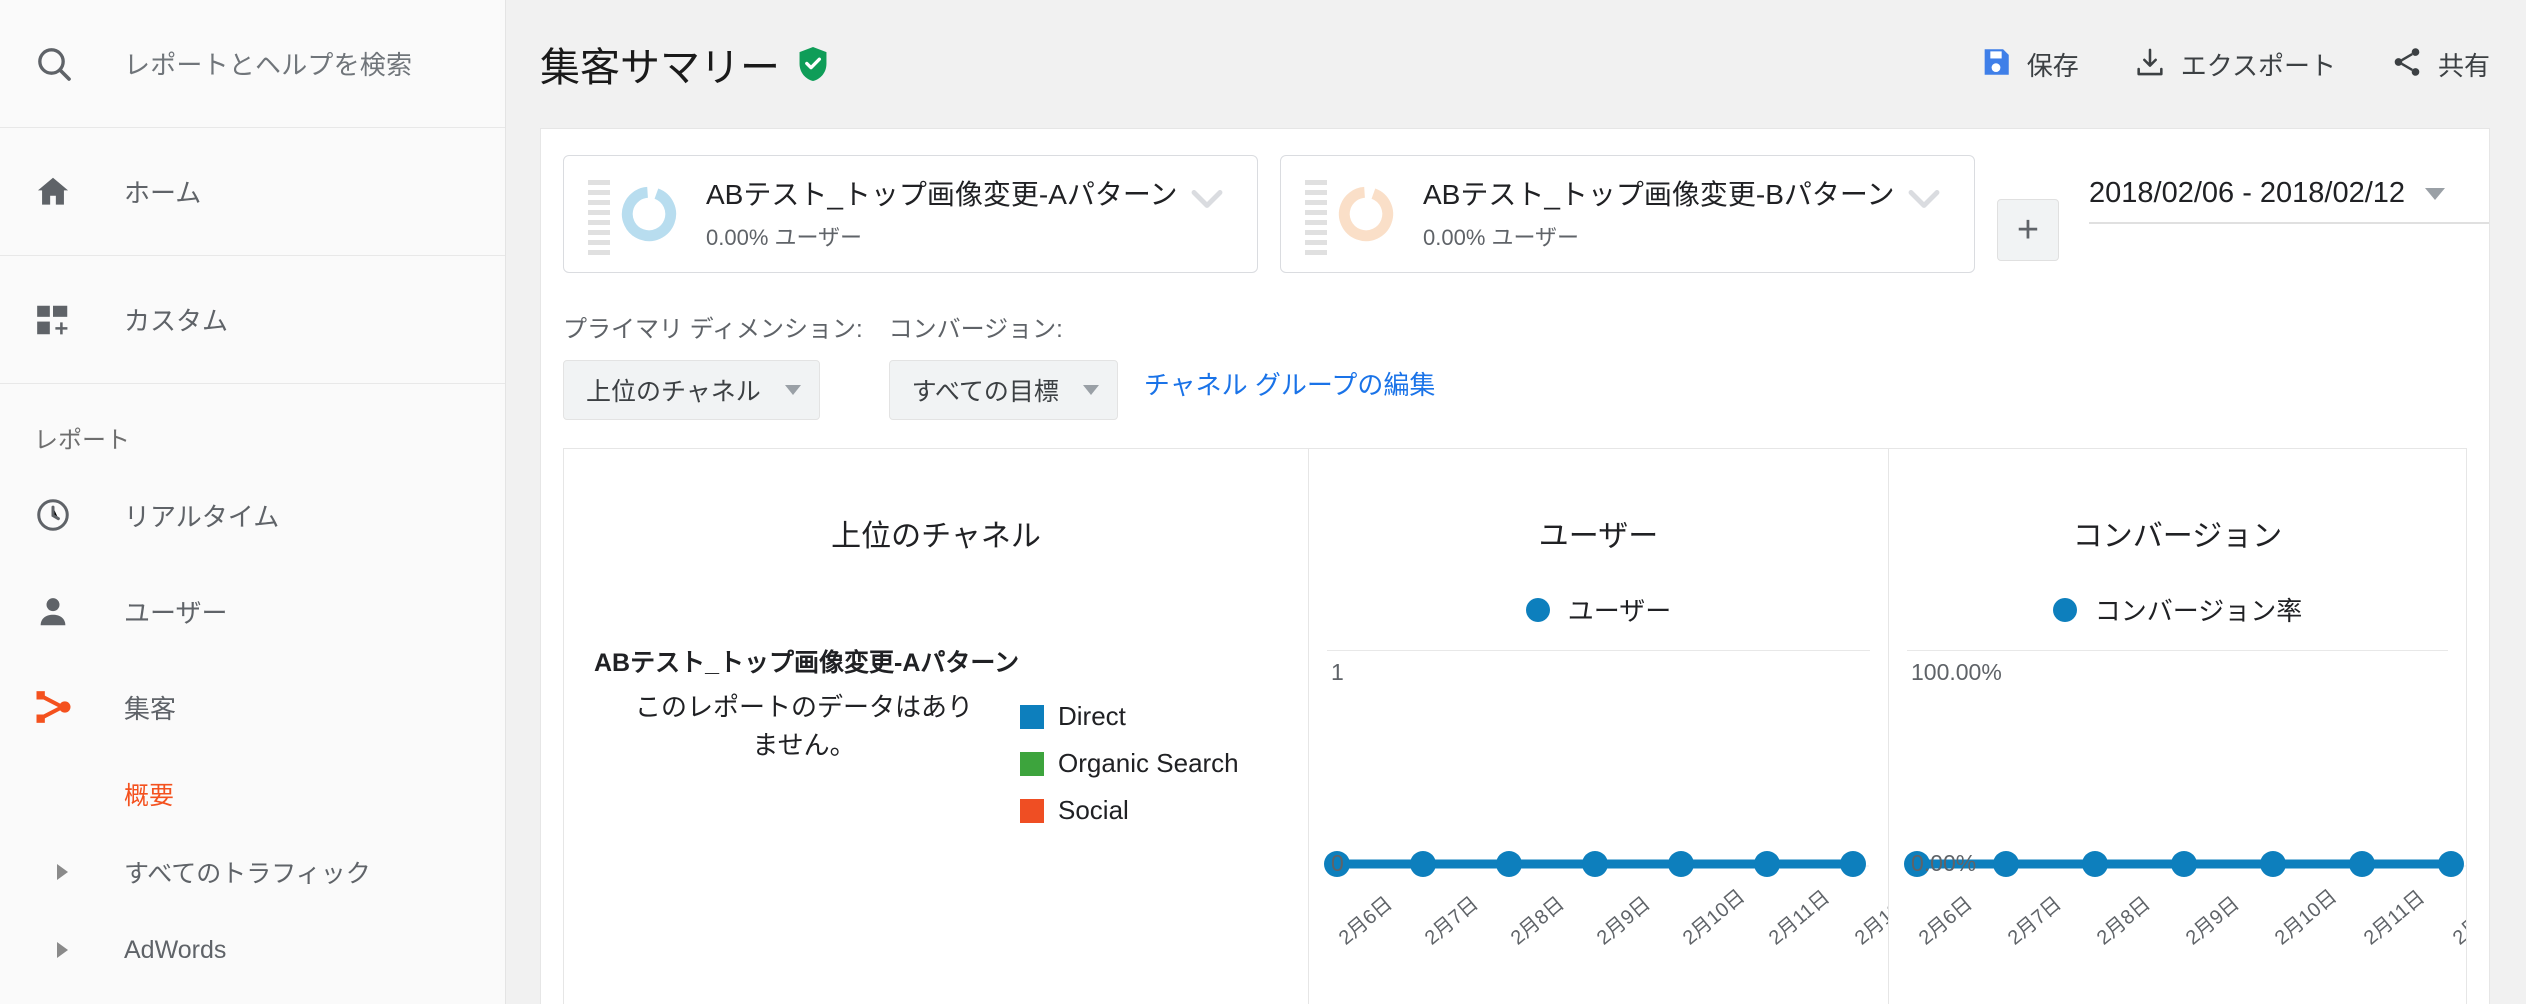 The image size is (2526, 1004). Describe the element at coordinates (1129, 716) in the screenshot. I see `legend-item: Direct` at that location.